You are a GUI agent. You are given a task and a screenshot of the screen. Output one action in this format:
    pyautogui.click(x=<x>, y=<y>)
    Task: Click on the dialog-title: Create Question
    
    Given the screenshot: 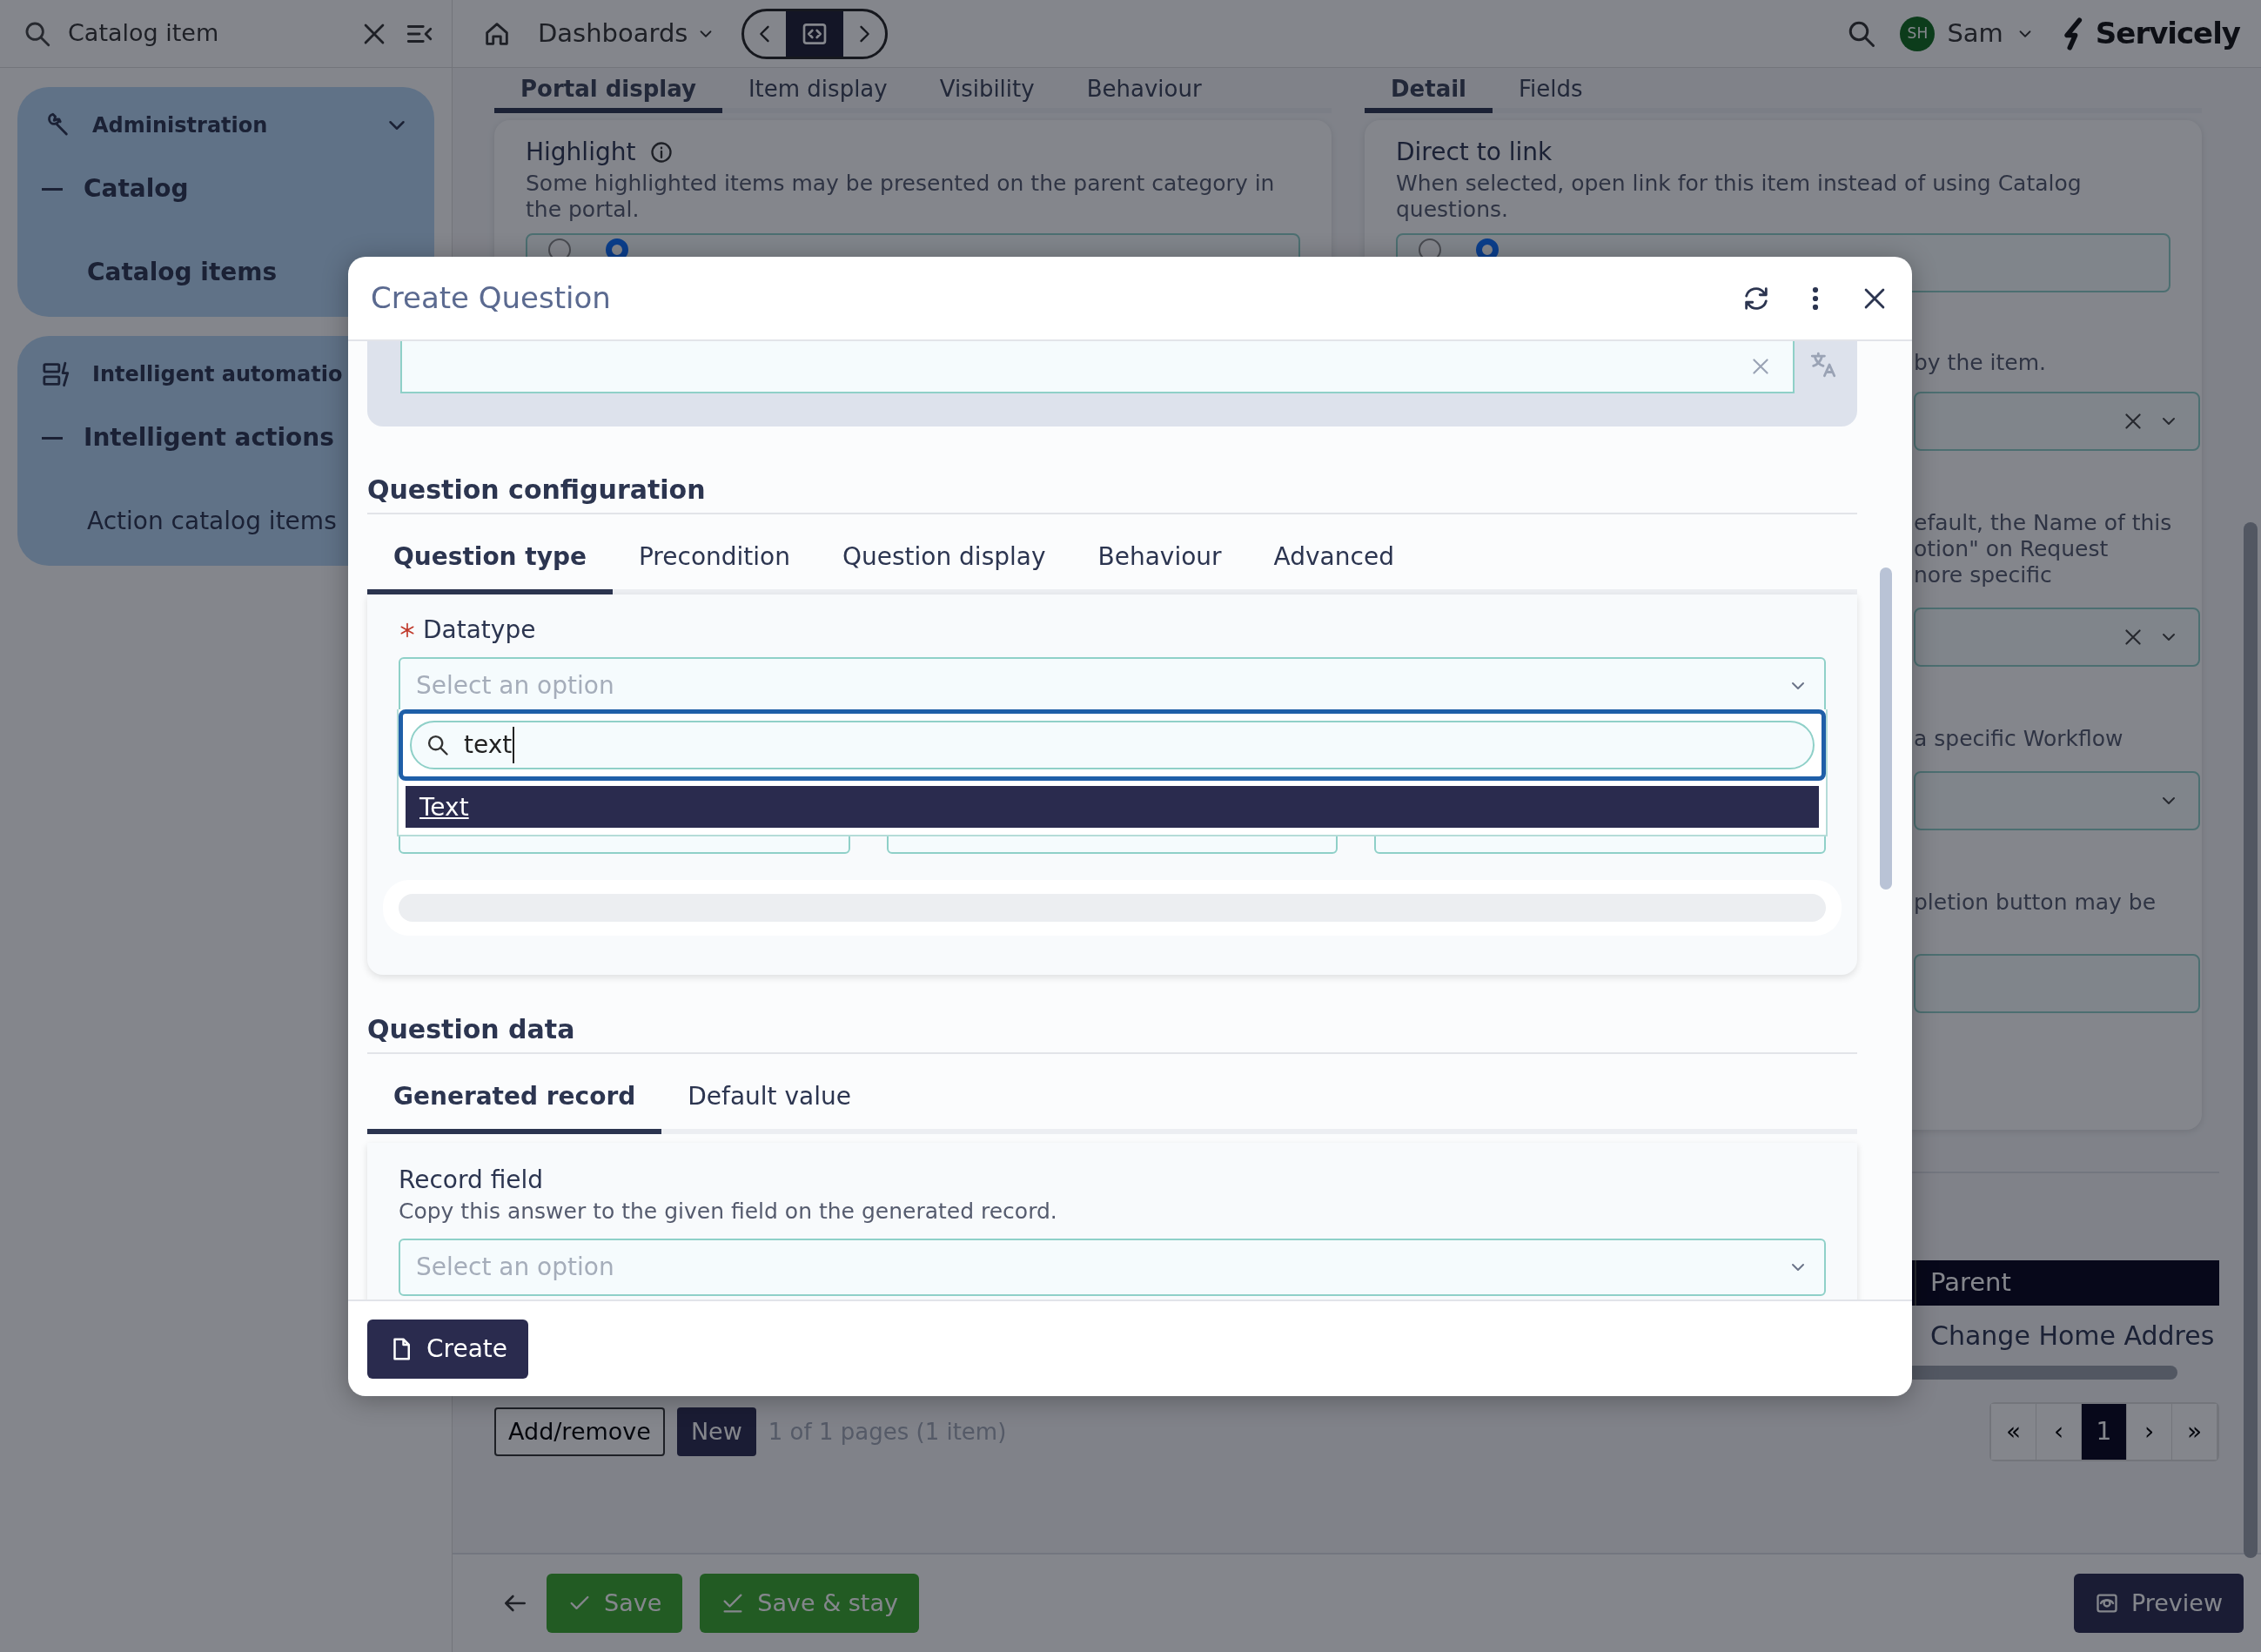 What is the action you would take?
    pyautogui.click(x=491, y=298)
    